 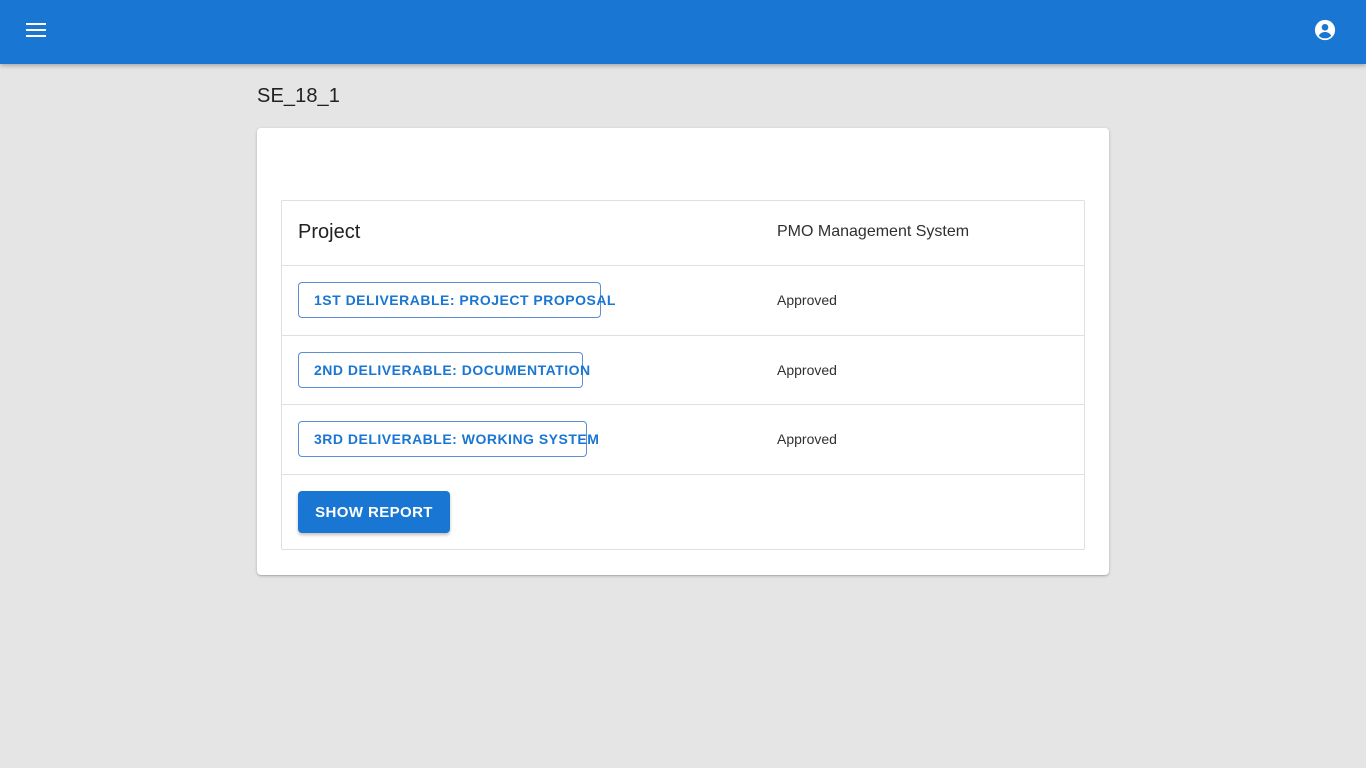 I want to click on app-bar, so click(x=683, y=32).